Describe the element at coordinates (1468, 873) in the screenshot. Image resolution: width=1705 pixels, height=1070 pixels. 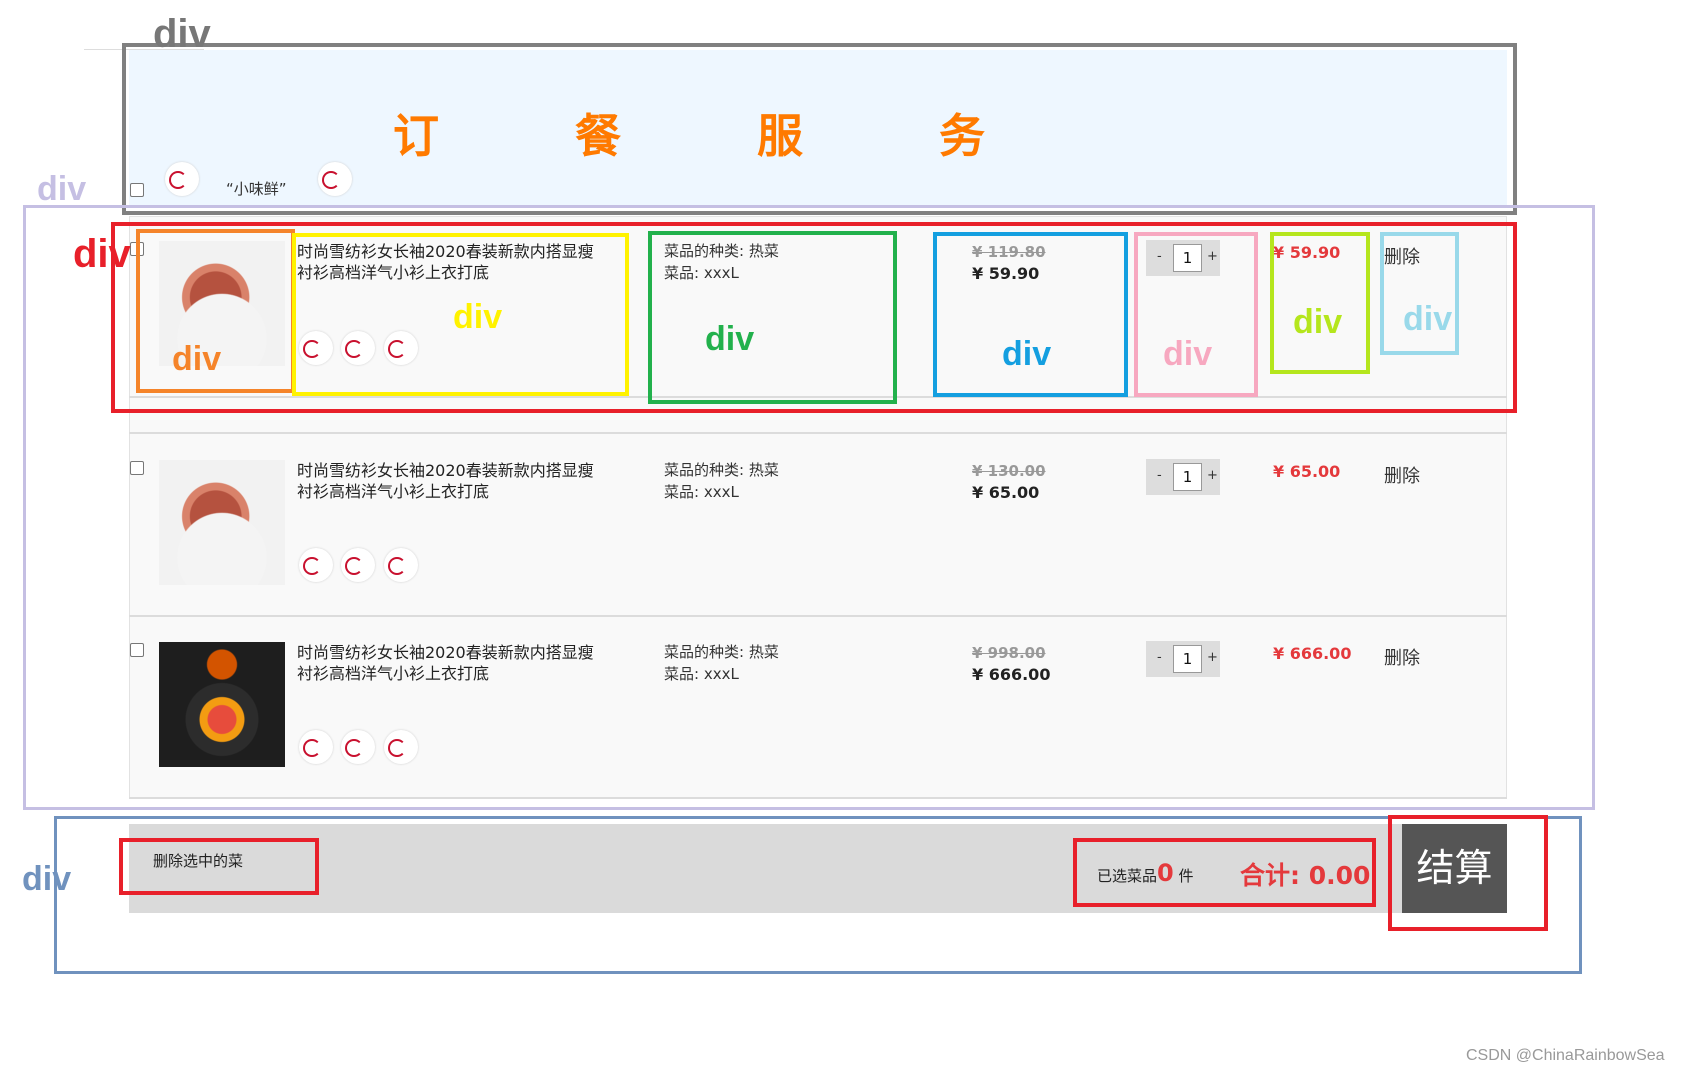
I see `checkout-frame` at that location.